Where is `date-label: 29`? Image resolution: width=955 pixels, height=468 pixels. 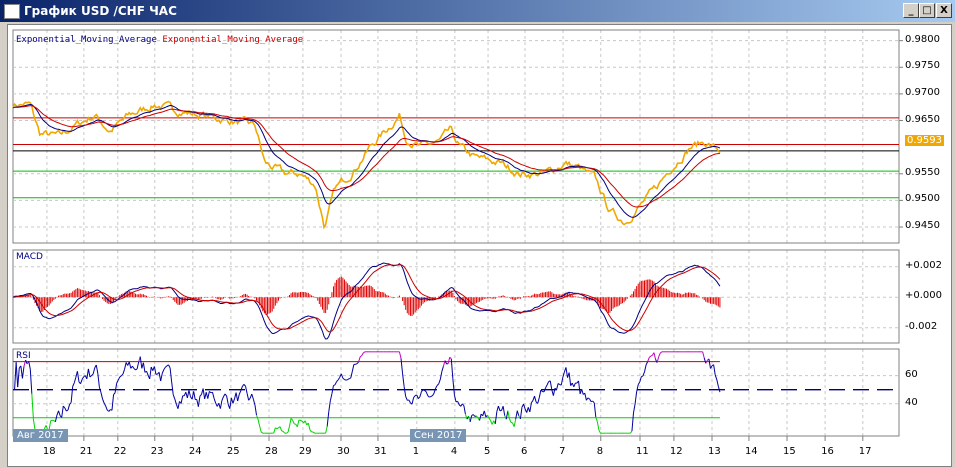 date-label: 29 is located at coordinates (305, 451).